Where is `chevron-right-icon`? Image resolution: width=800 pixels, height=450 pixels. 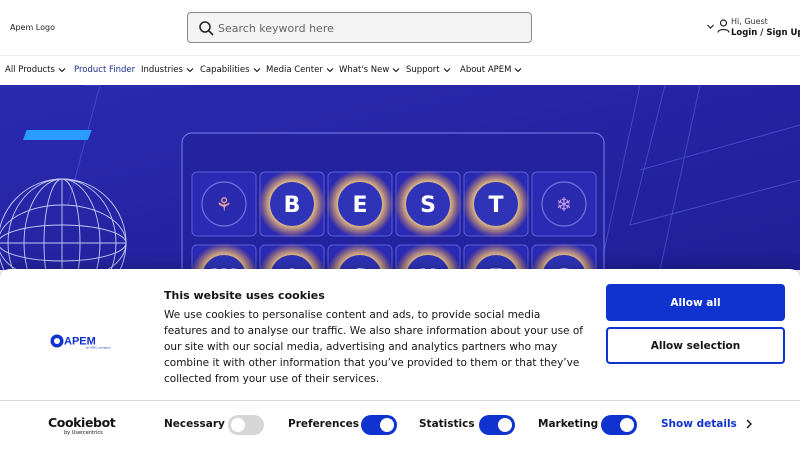 chevron-right-icon is located at coordinates (749, 424).